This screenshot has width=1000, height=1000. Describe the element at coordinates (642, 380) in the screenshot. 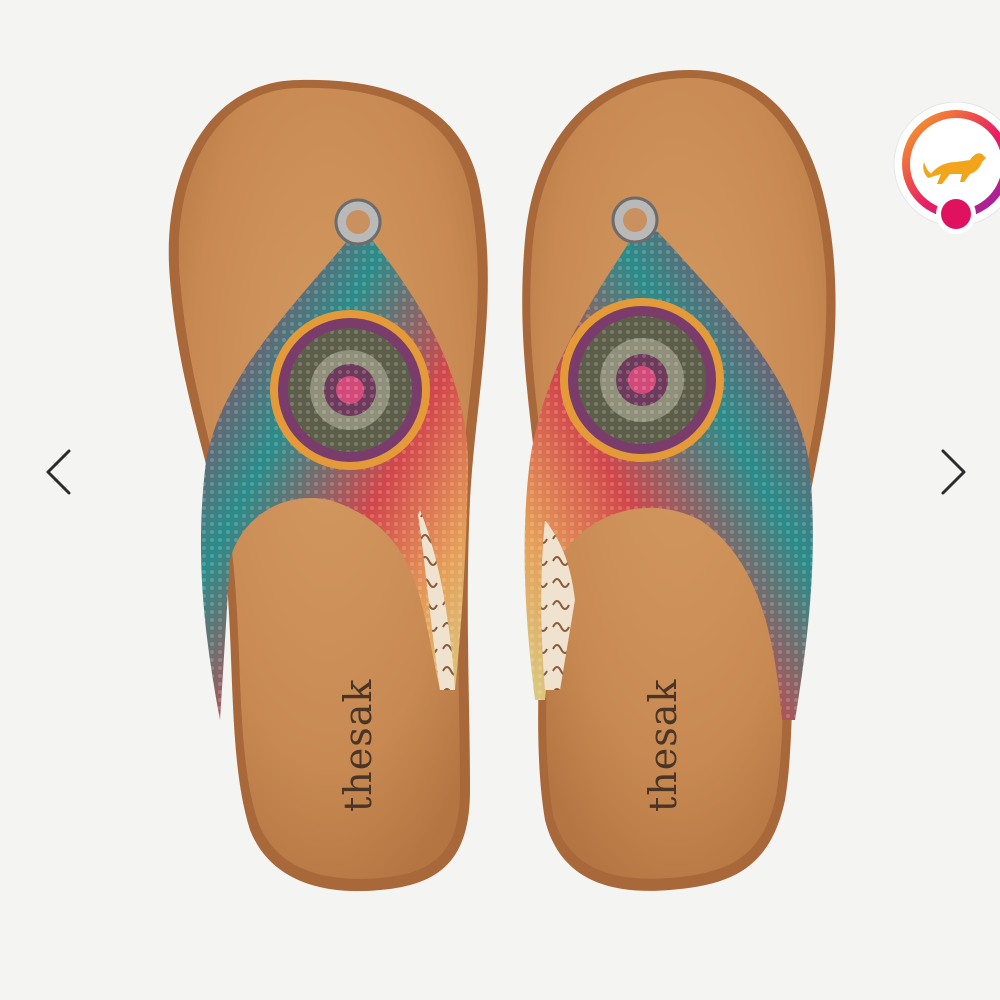

I see `right-medallion` at that location.